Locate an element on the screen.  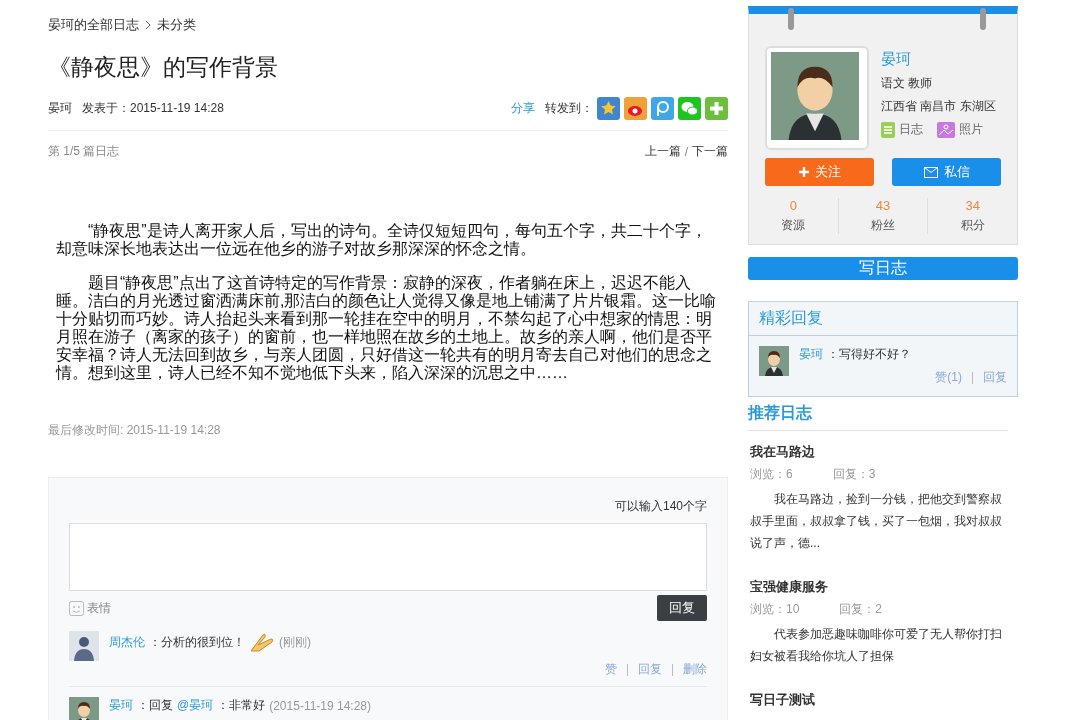
author-name: 晏珂 is located at coordinates (60, 108).